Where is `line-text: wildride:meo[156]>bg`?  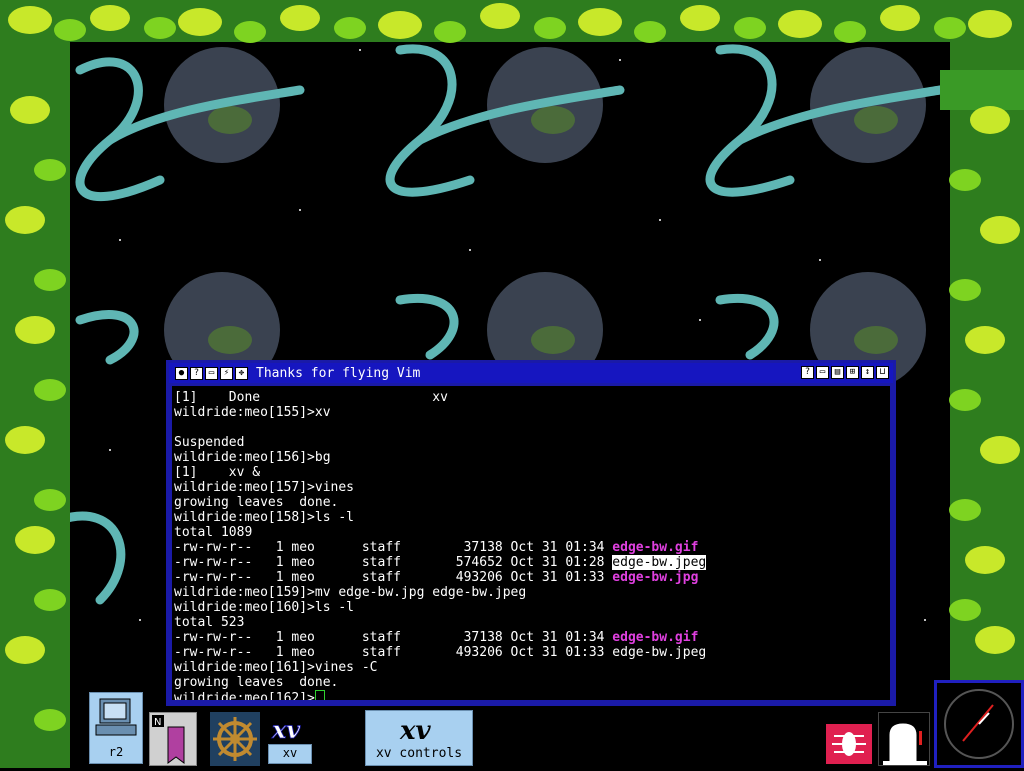
line-text: wildride:meo[156]>bg is located at coordinates (252, 457).